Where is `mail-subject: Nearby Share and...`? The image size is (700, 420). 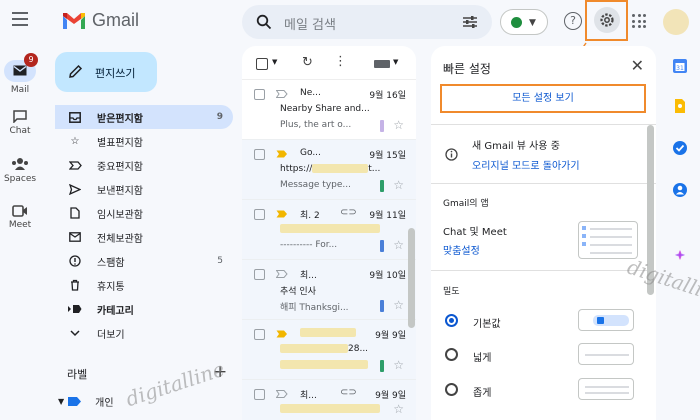
mail-subject: Nearby Share and... is located at coordinates (325, 109).